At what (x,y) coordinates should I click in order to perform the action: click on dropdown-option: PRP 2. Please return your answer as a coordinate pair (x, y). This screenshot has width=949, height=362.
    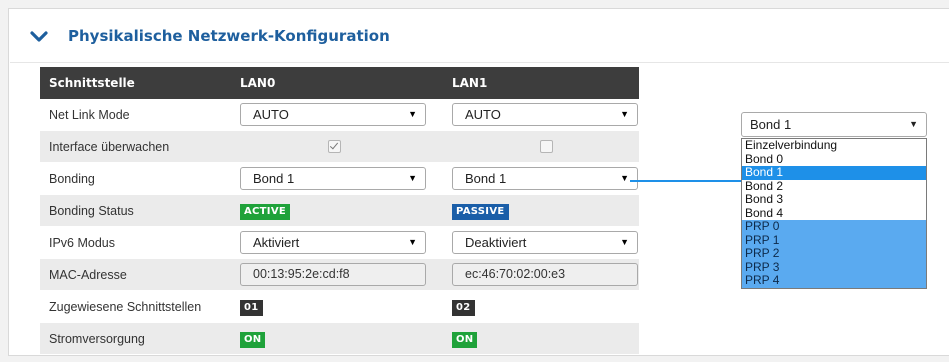
    Looking at the image, I should click on (834, 253).